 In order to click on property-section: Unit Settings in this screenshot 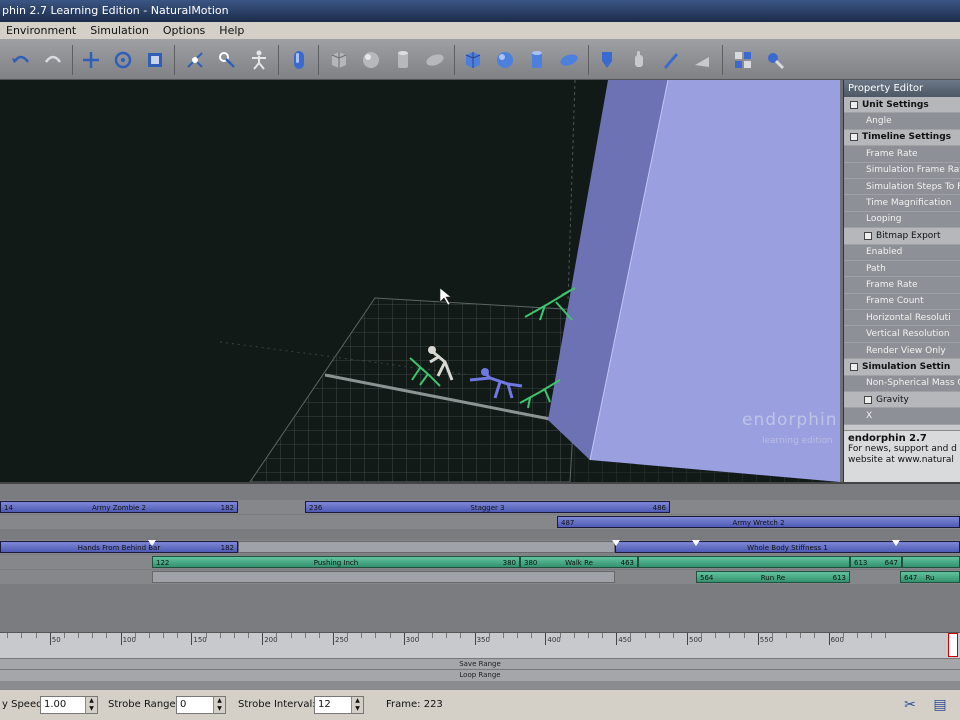, I will do `click(902, 105)`.